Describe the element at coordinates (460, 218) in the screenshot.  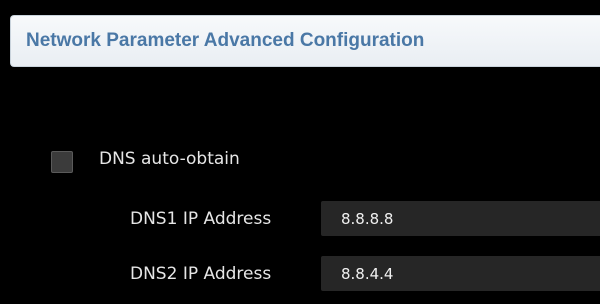
I see `dns1-ip-input` at that location.